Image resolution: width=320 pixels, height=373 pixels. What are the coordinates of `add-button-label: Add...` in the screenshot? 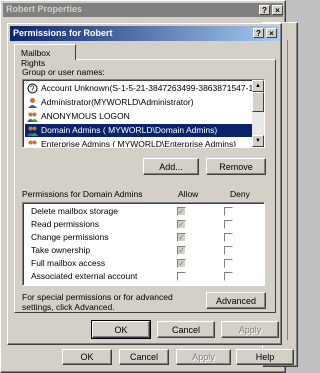 It's located at (171, 166).